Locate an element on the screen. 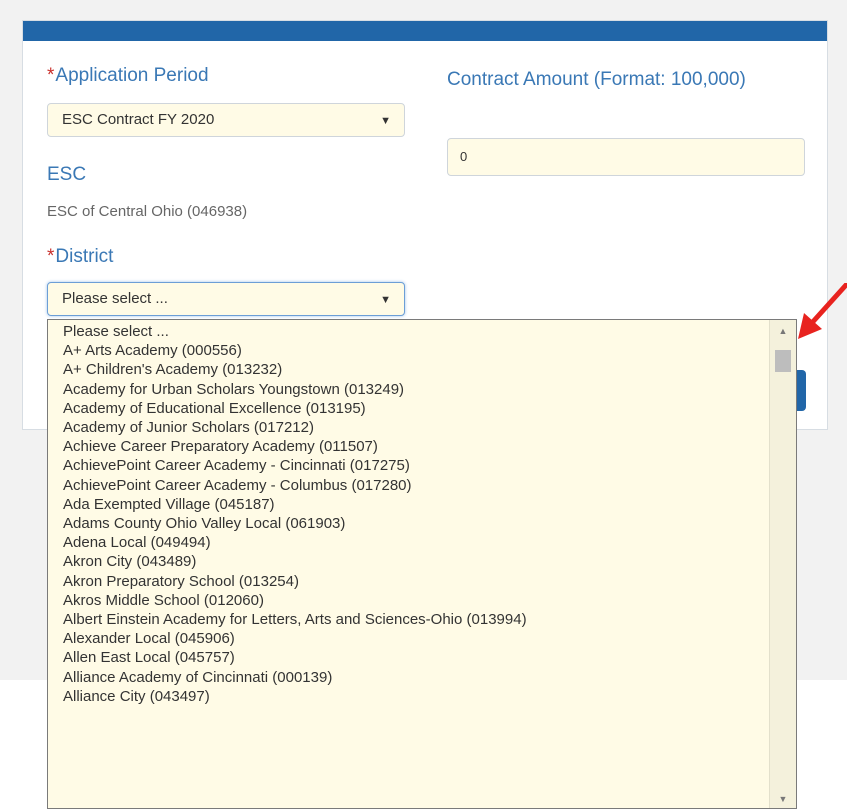  district-label: *District is located at coordinates (80, 257).